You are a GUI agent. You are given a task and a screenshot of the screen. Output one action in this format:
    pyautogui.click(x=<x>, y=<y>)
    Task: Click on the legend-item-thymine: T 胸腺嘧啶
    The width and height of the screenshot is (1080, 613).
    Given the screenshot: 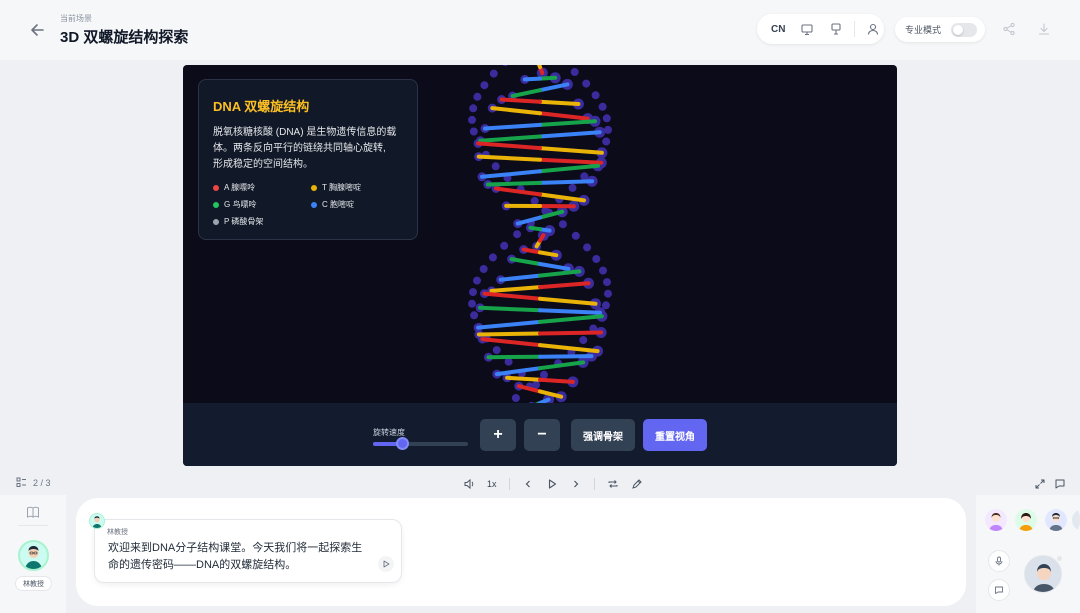 What is the action you would take?
    pyautogui.click(x=360, y=187)
    